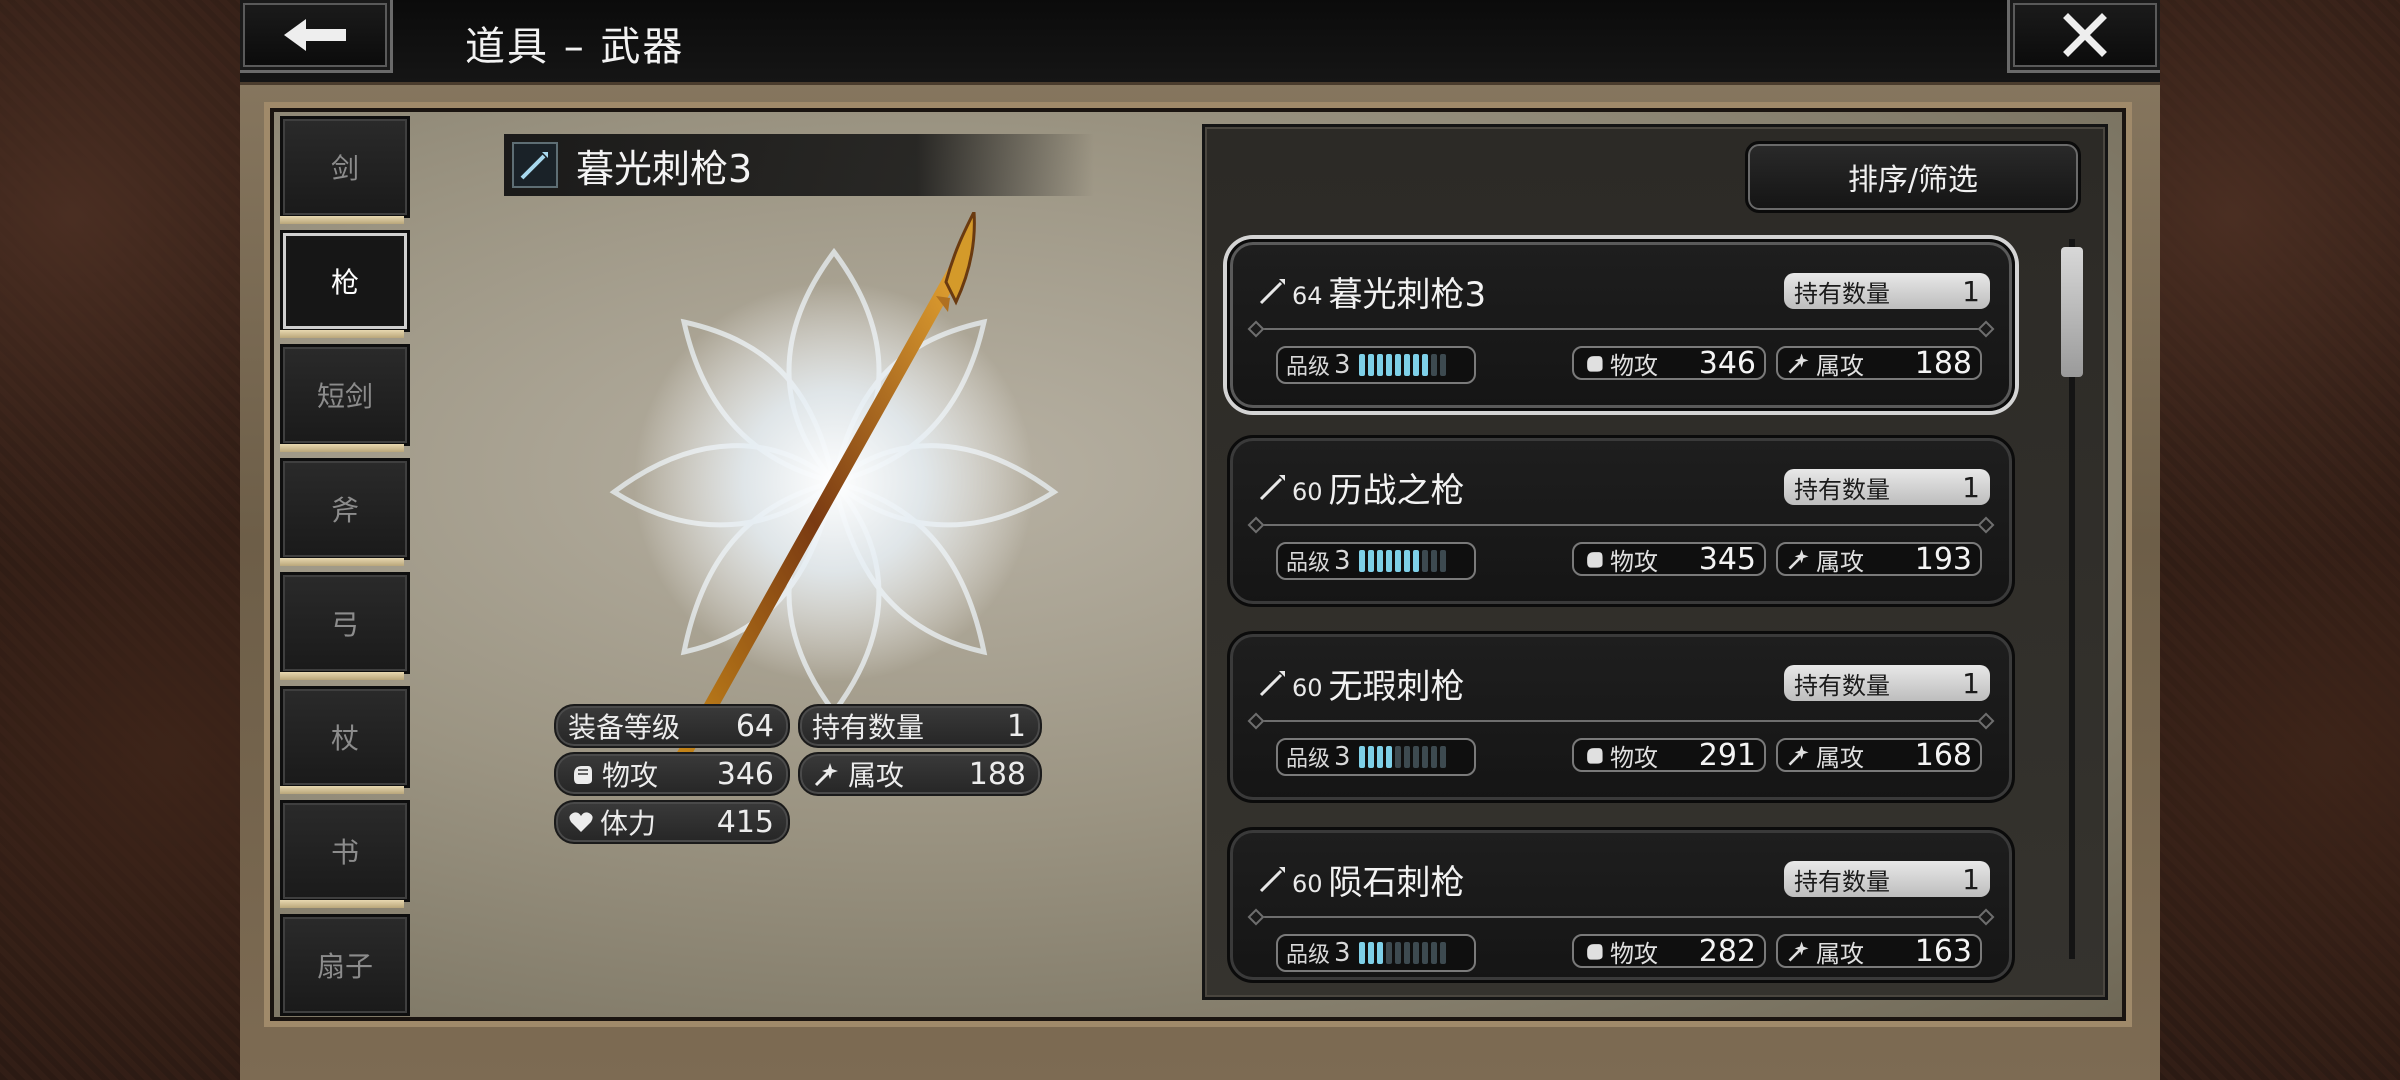 This screenshot has height=1080, width=2400. What do you see at coordinates (1396, 686) in the screenshot?
I see `item-name: 无瑕刺枪` at bounding box center [1396, 686].